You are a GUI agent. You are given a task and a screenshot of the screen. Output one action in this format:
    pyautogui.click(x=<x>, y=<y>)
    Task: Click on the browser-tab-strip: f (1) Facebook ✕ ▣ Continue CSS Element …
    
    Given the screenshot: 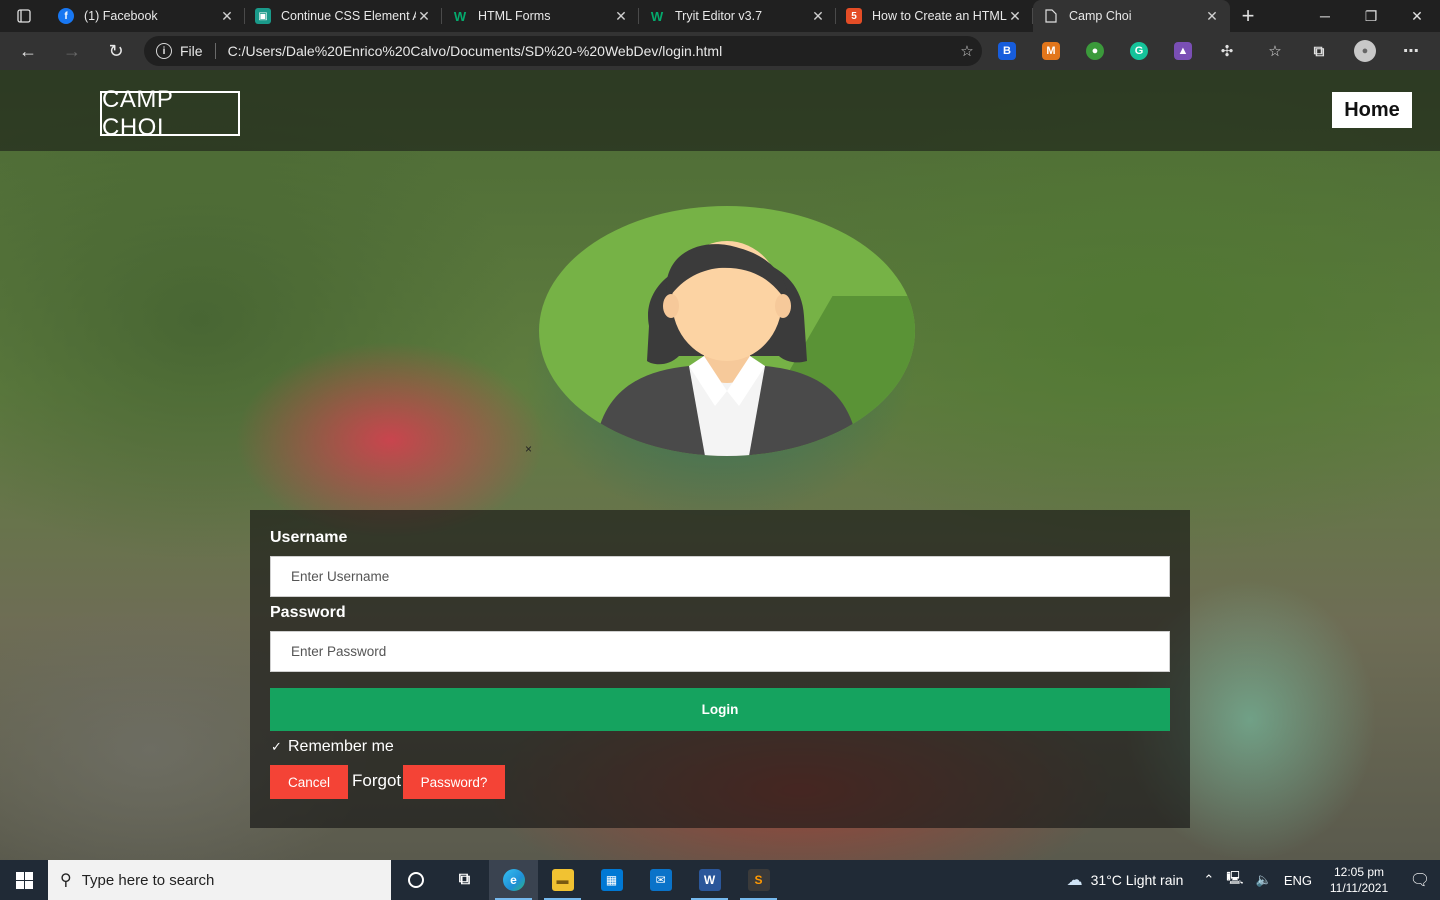 What is the action you would take?
    pyautogui.click(x=720, y=16)
    